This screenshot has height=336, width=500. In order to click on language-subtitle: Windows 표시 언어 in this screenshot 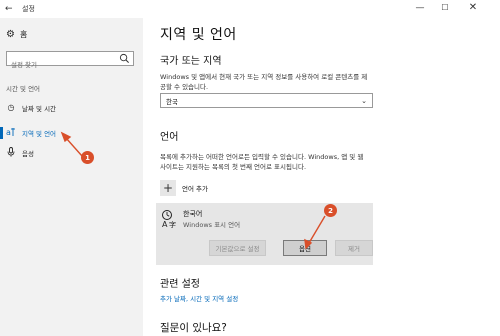, I will do `click(212, 225)`.